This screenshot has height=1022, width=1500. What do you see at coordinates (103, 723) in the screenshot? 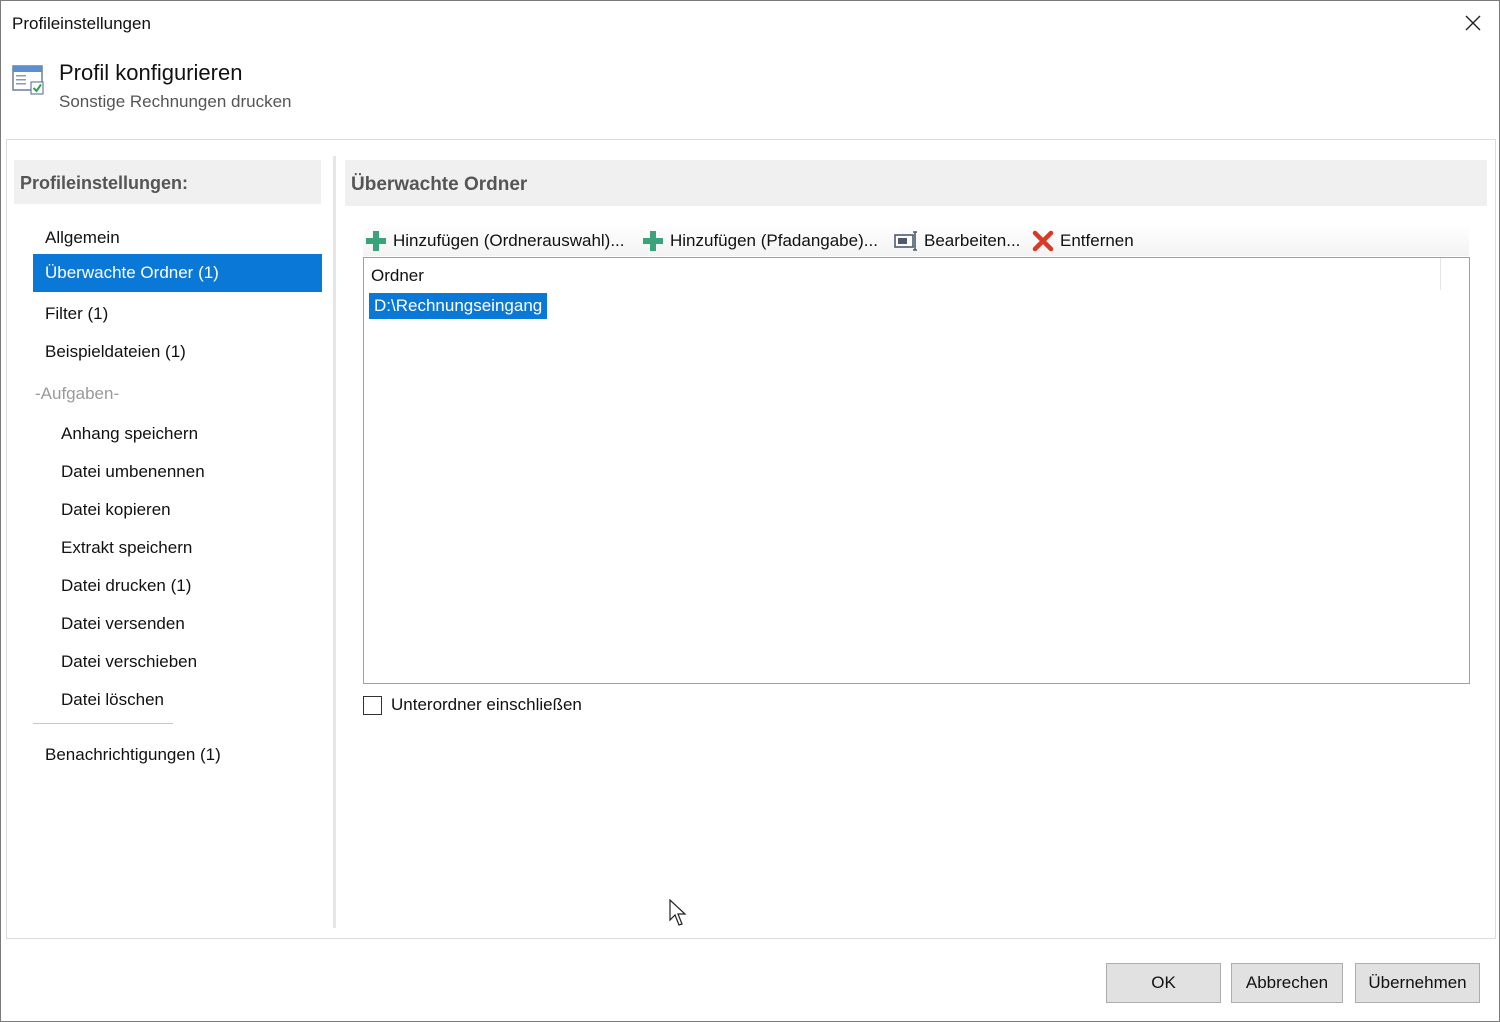
I see `sidebar-divider` at bounding box center [103, 723].